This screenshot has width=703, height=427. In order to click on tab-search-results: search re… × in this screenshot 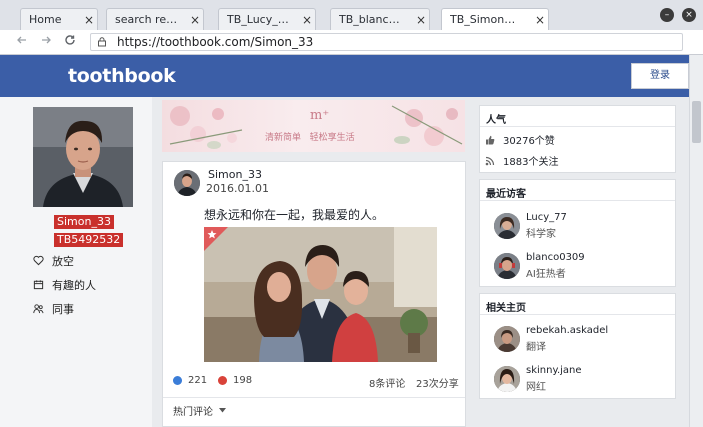, I will do `click(155, 19)`.